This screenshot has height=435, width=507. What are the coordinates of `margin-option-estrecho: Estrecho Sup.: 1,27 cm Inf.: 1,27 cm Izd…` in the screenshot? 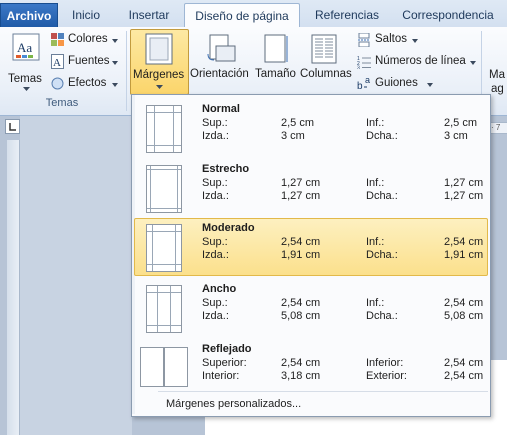 It's located at (311, 188).